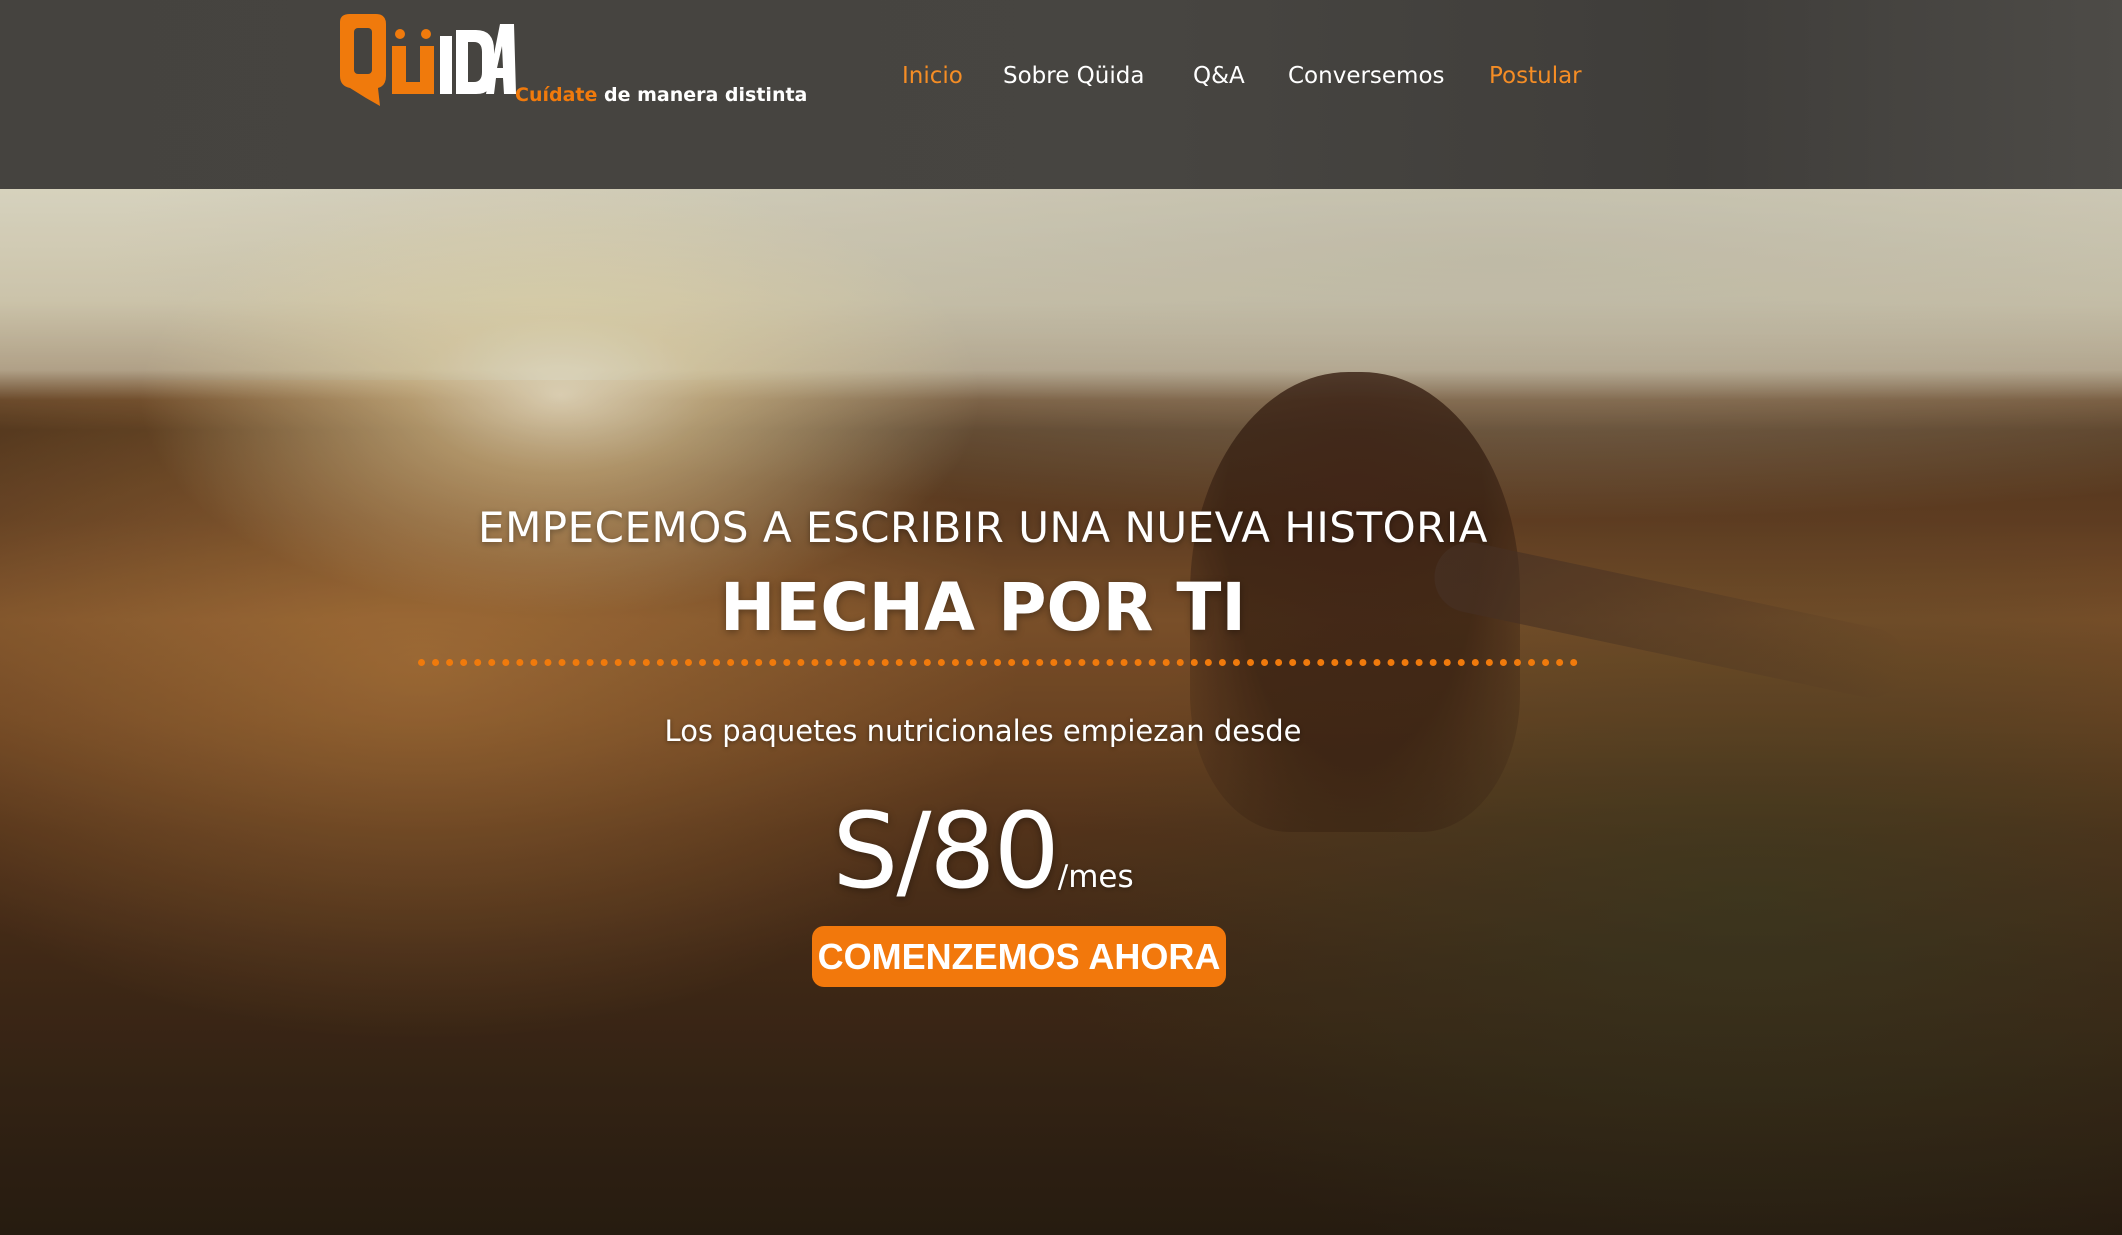  Describe the element at coordinates (983, 607) in the screenshot. I see `hero-subheadline: HECHA POR TI` at that location.